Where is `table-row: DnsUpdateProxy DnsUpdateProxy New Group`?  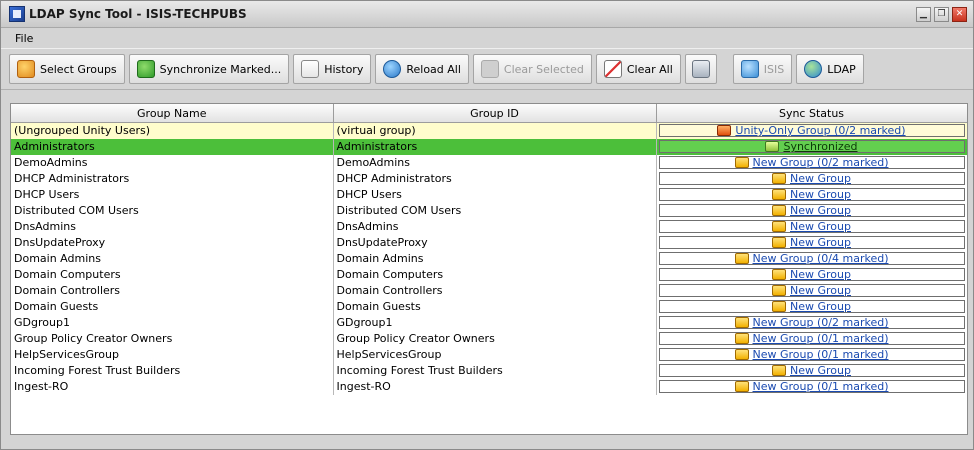 table-row: DnsUpdateProxy DnsUpdateProxy New Group is located at coordinates (489, 242).